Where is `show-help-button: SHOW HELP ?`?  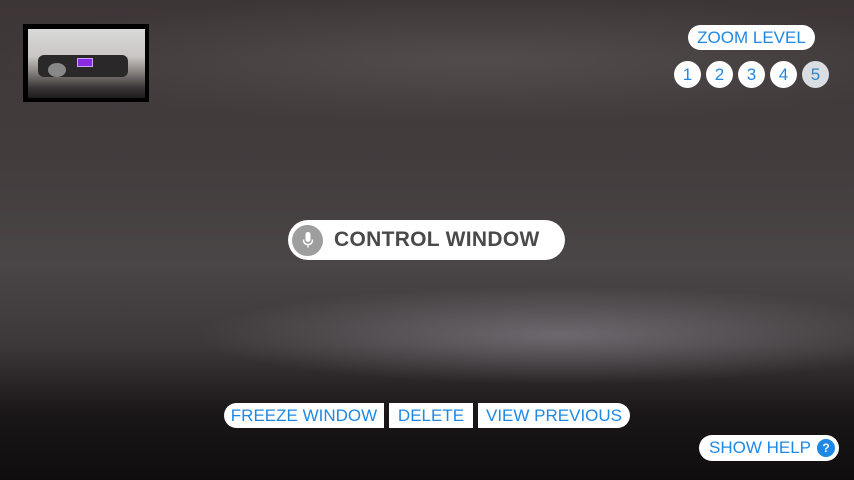 show-help-button: SHOW HELP ? is located at coordinates (769, 448).